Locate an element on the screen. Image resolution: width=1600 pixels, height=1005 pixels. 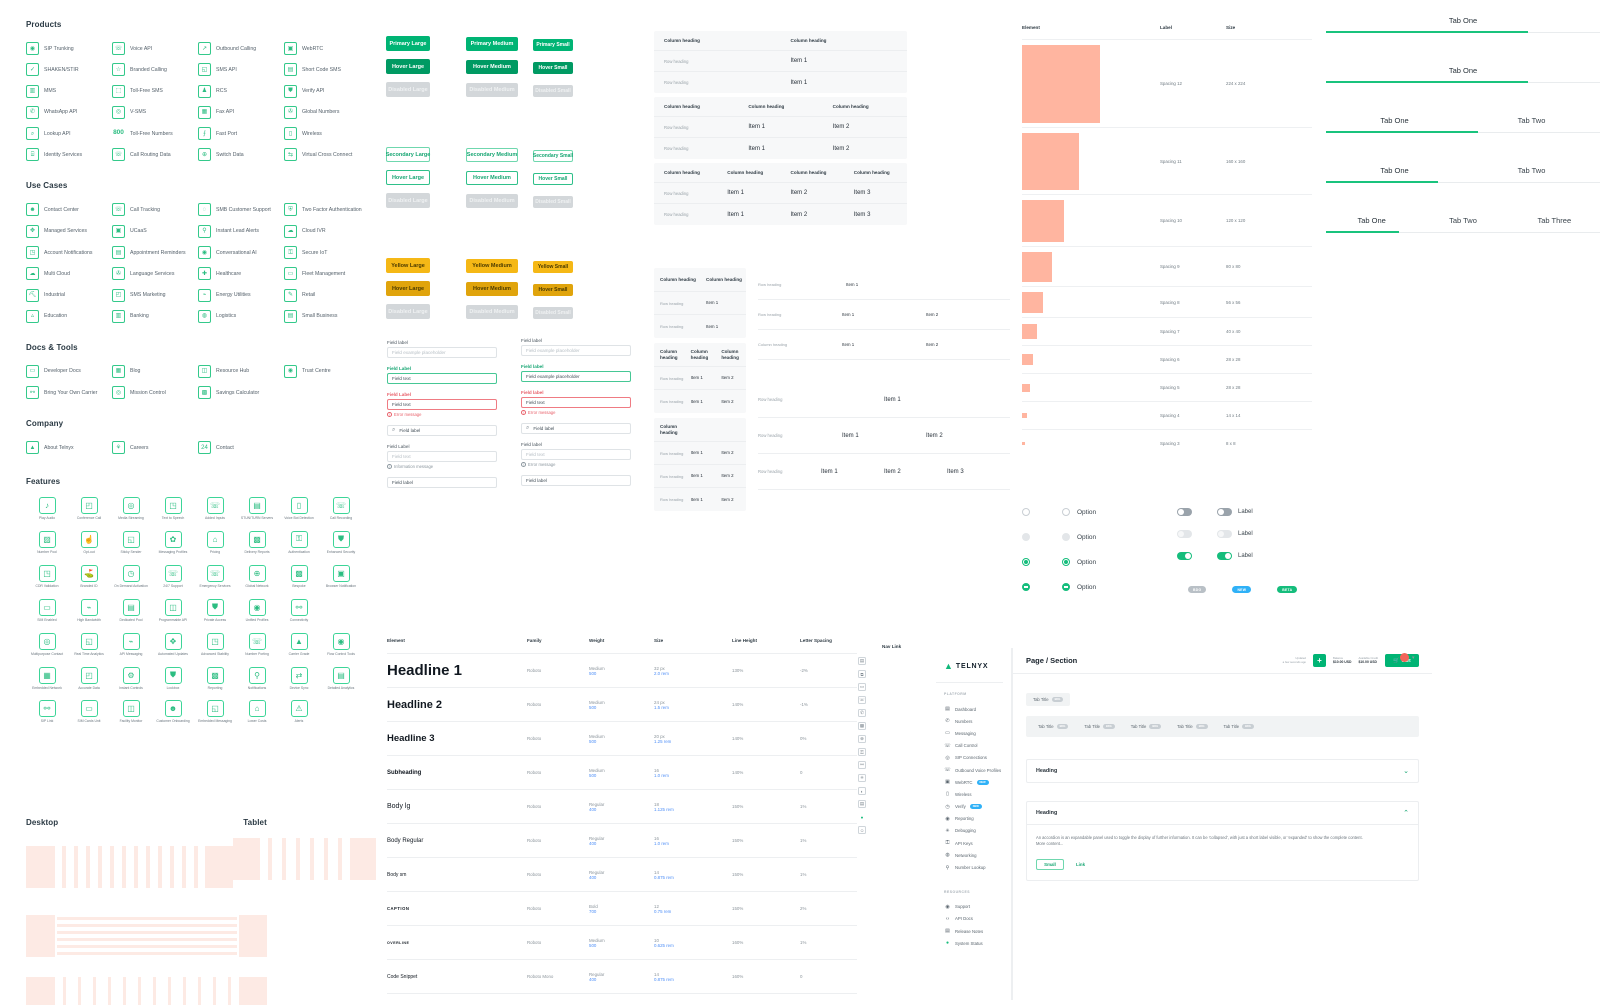
nav-item-outbound-calling: ↗ Outbound Calling is located at coordinates (241, 48).